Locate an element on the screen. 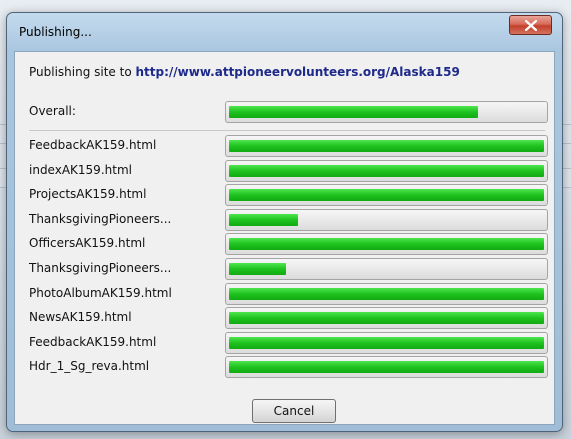 This screenshot has height=439, width=571. file-progress-row: ProjectsAK159.html is located at coordinates (288, 195).